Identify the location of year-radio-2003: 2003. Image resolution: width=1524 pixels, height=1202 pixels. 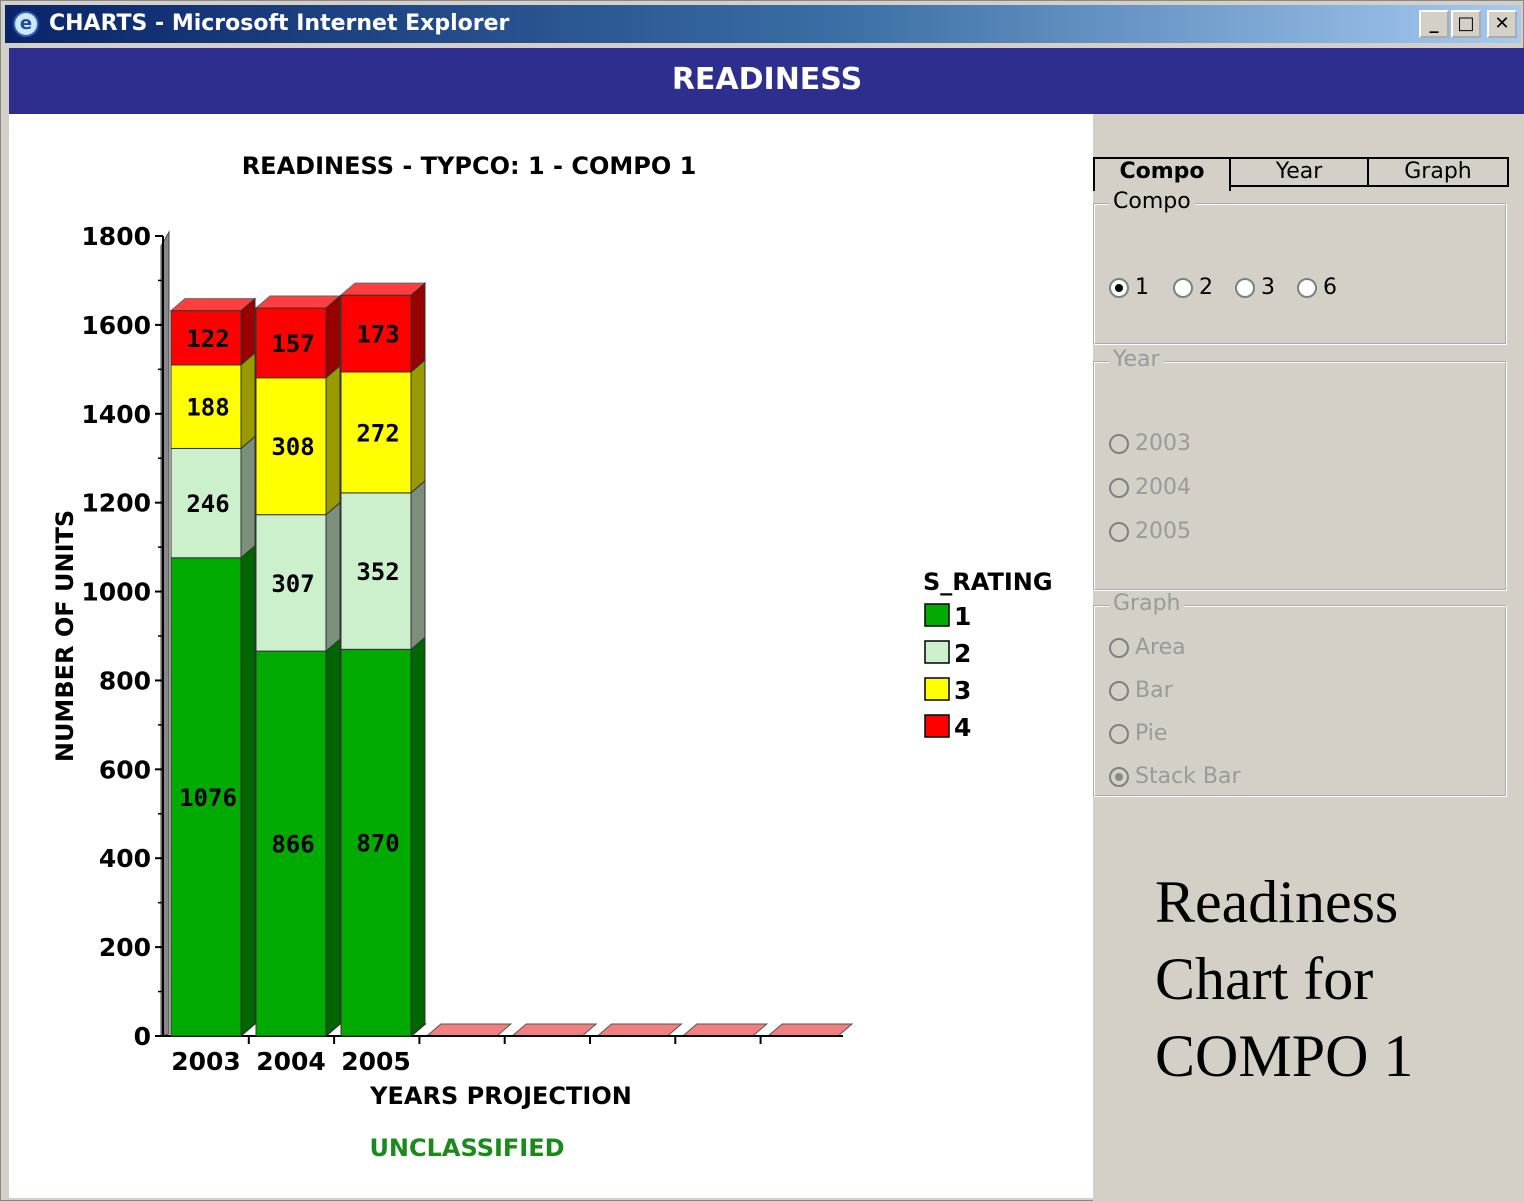
(1150, 443).